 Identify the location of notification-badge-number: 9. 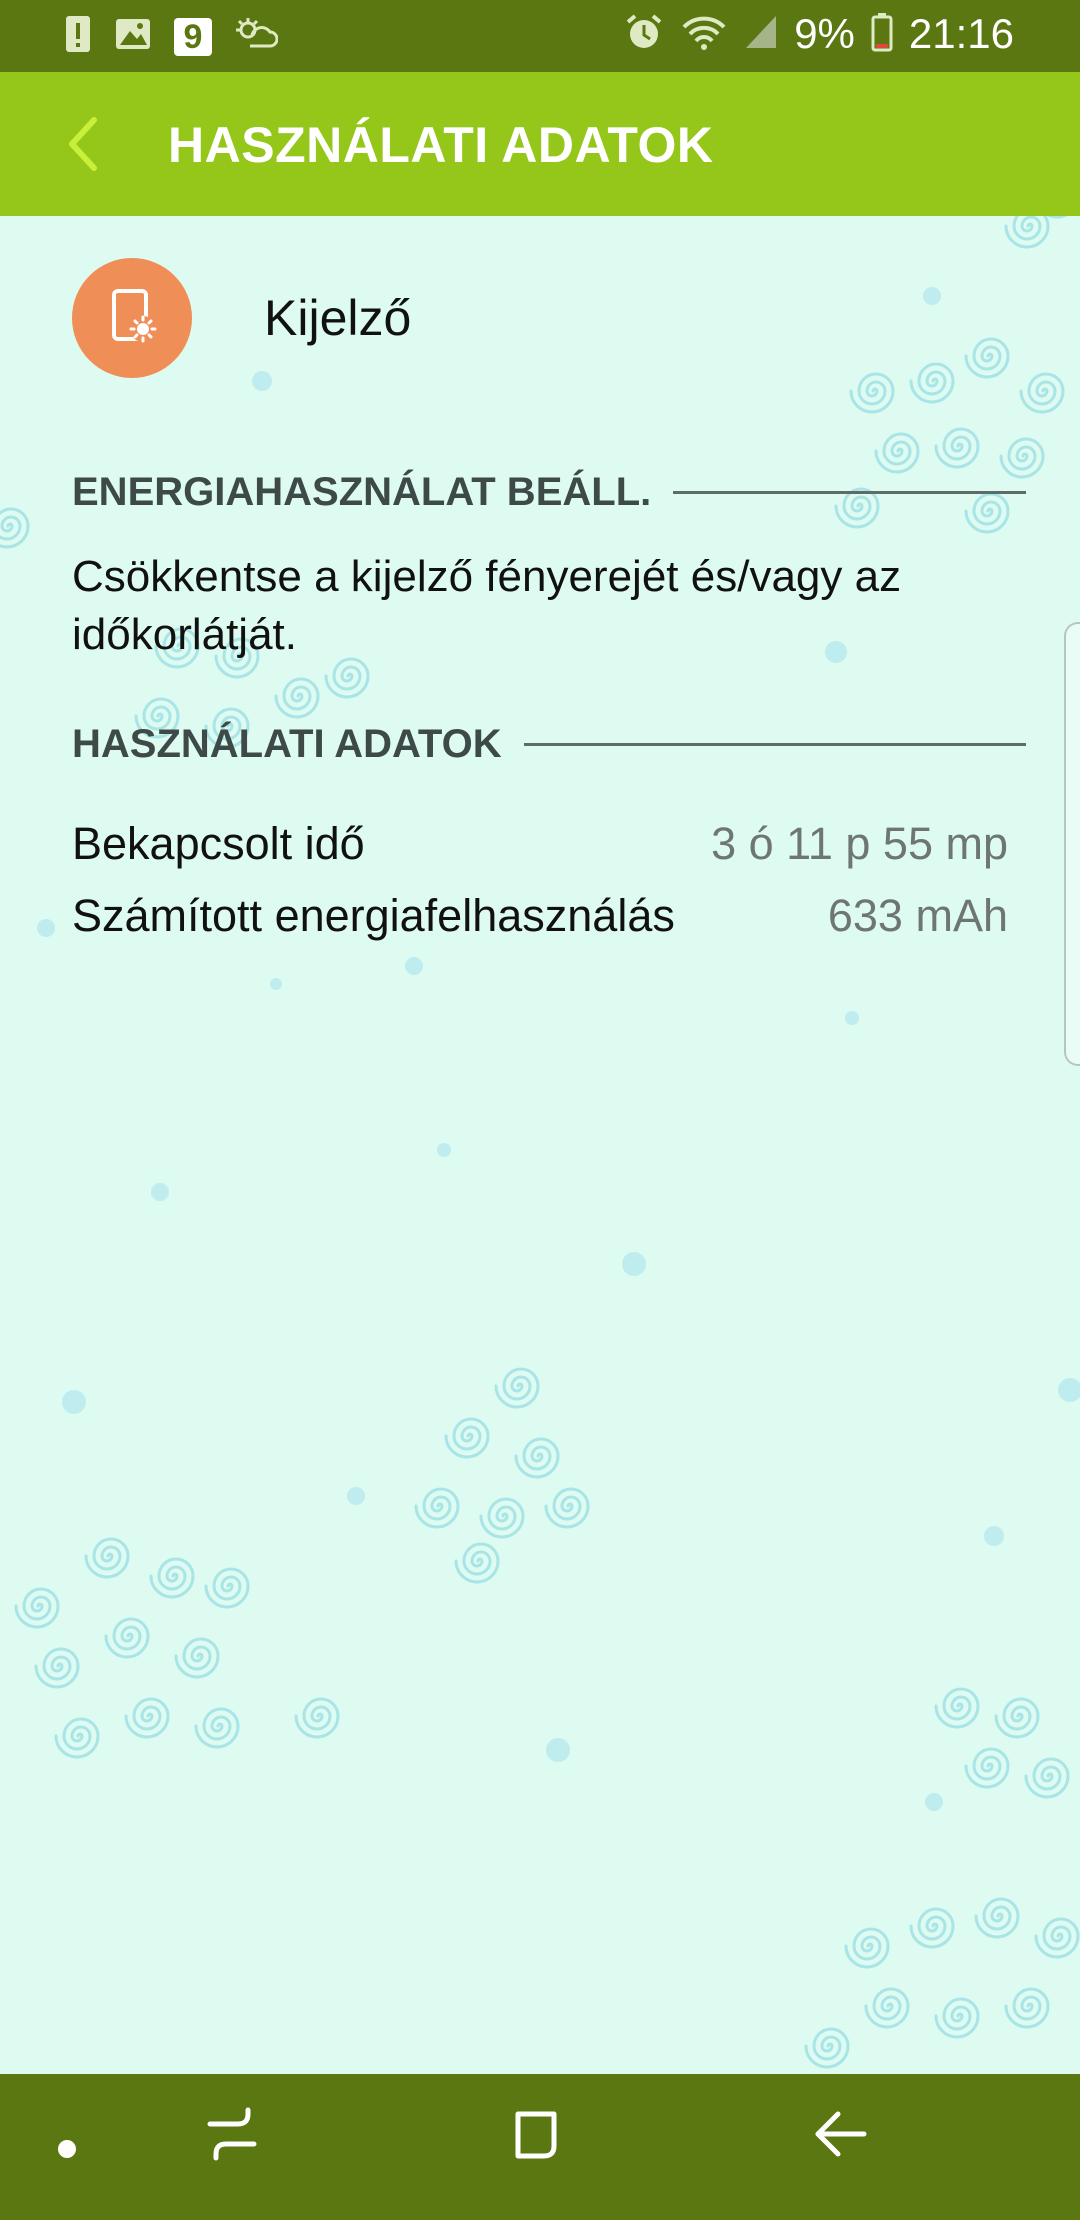
(193, 36).